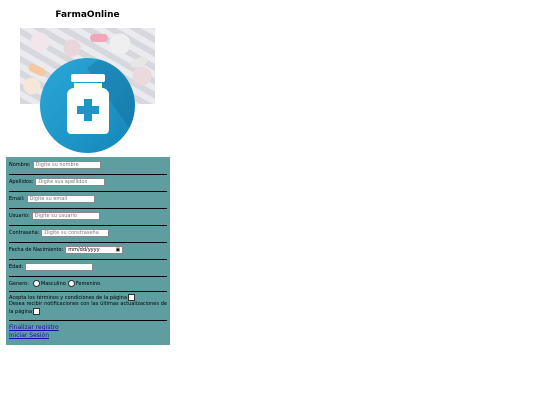 This screenshot has width=540, height=405. I want to click on email-label: Email:, so click(17, 199).